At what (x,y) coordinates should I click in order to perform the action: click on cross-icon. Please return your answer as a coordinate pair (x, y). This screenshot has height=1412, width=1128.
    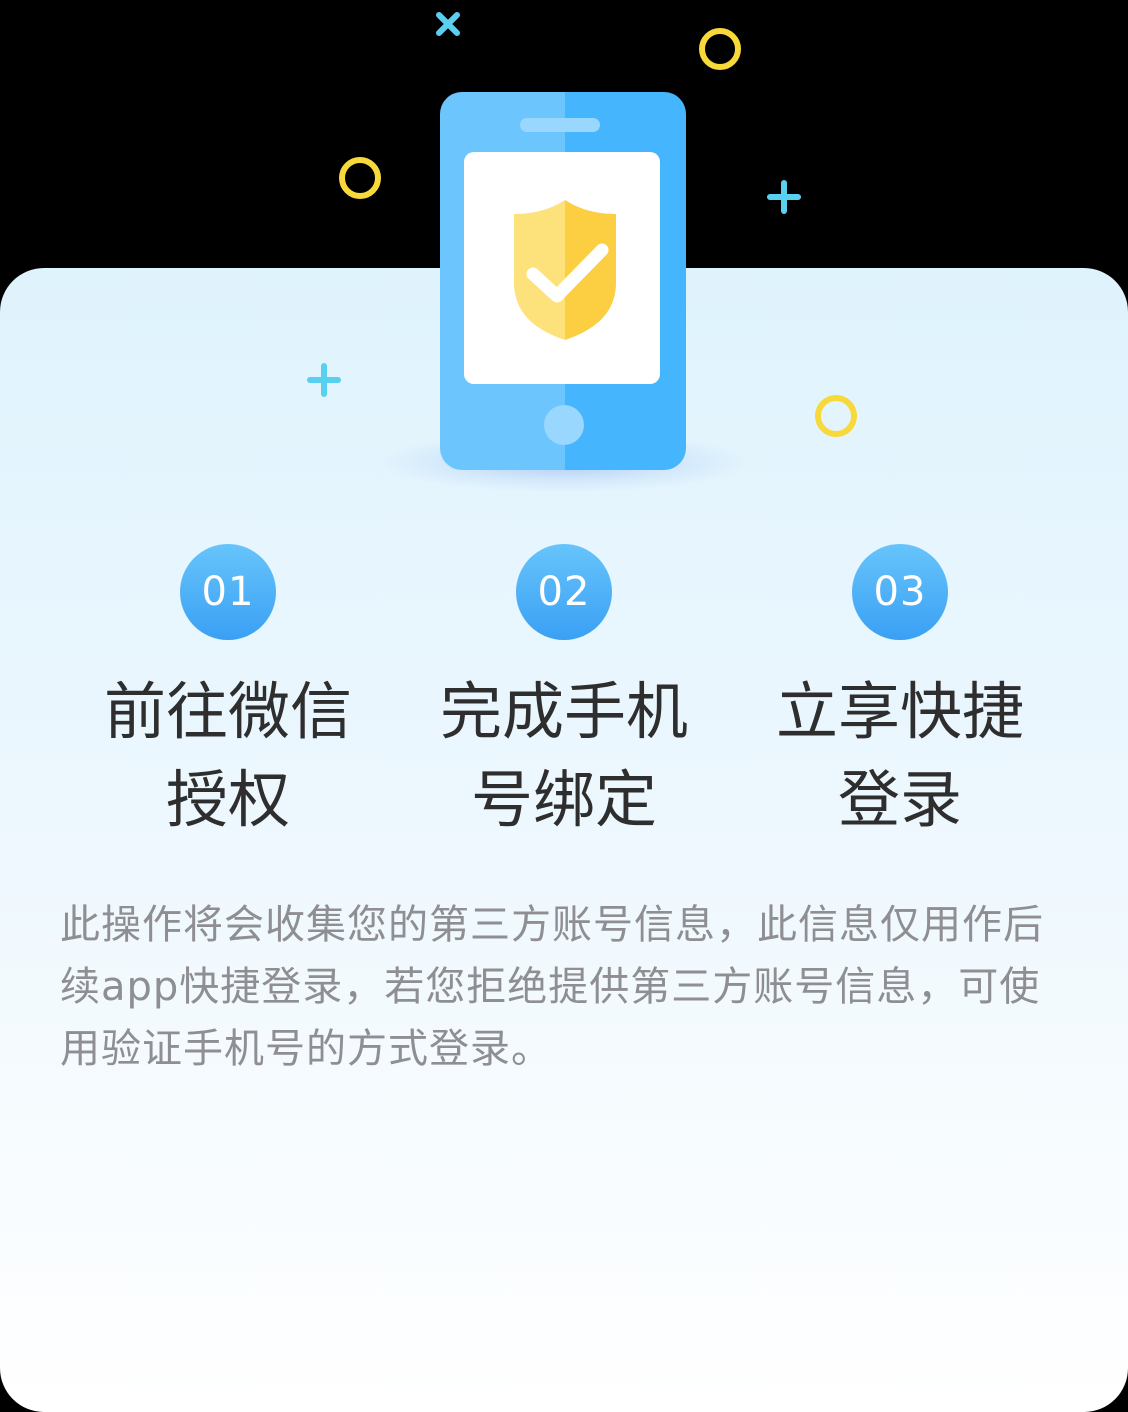
    Looking at the image, I should click on (448, 24).